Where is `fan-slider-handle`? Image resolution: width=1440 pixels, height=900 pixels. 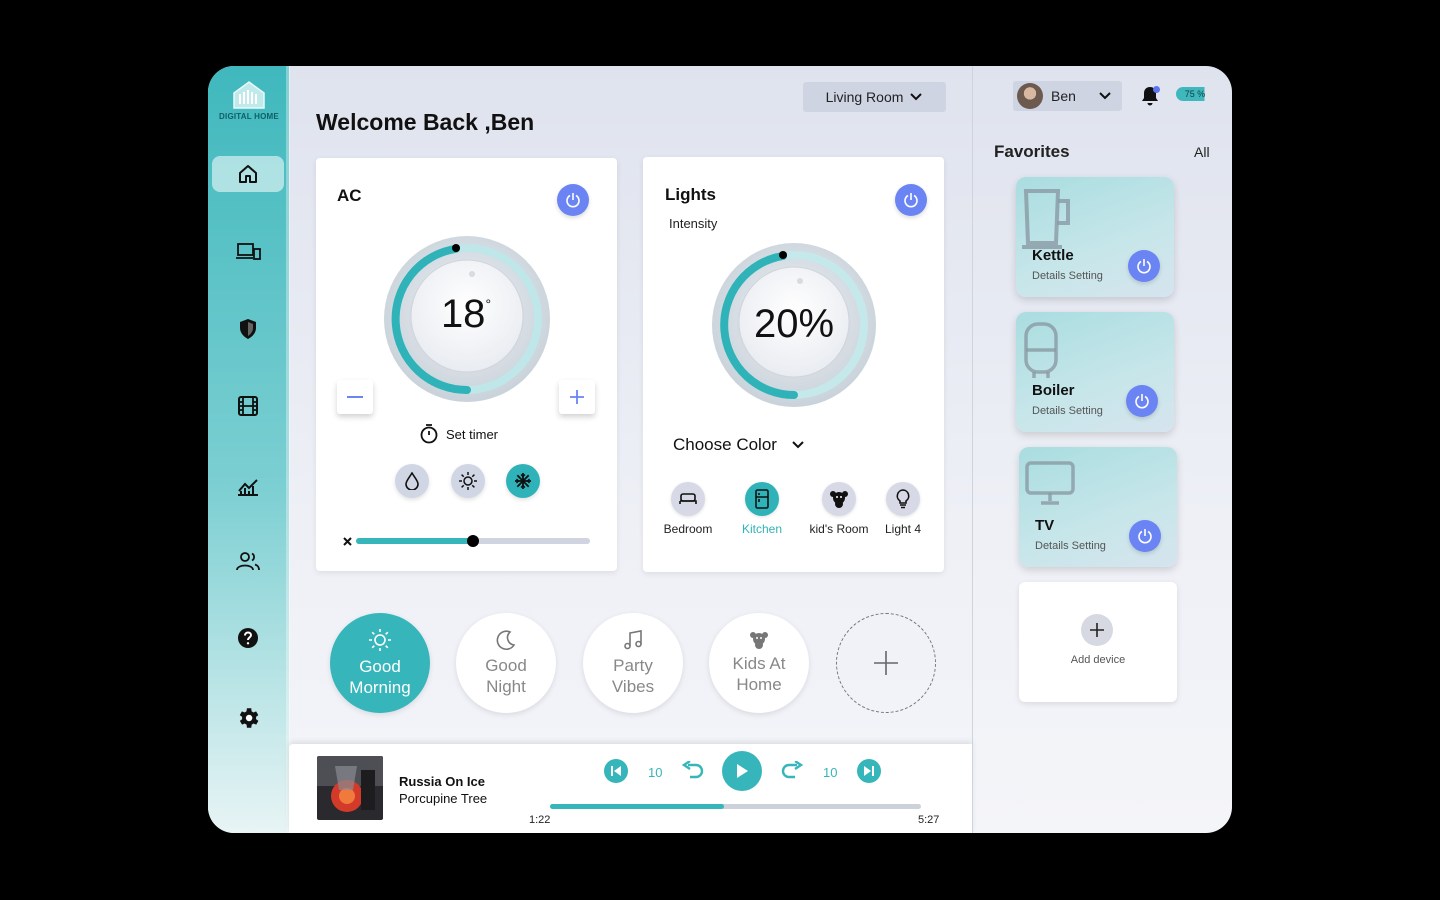 fan-slider-handle is located at coordinates (473, 541).